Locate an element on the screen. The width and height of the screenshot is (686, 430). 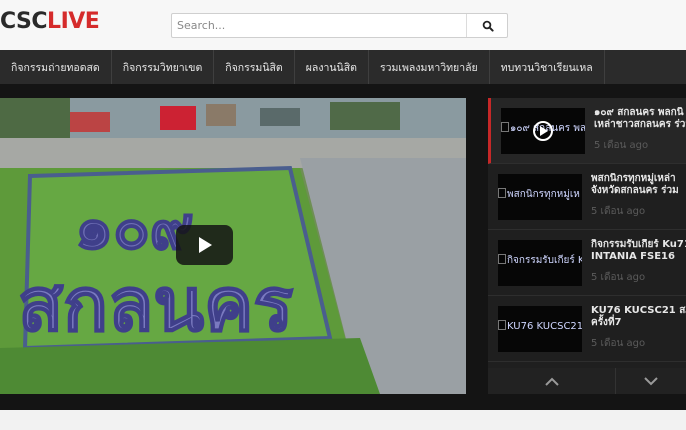
header: CSCLIVE is located at coordinates (343, 25).